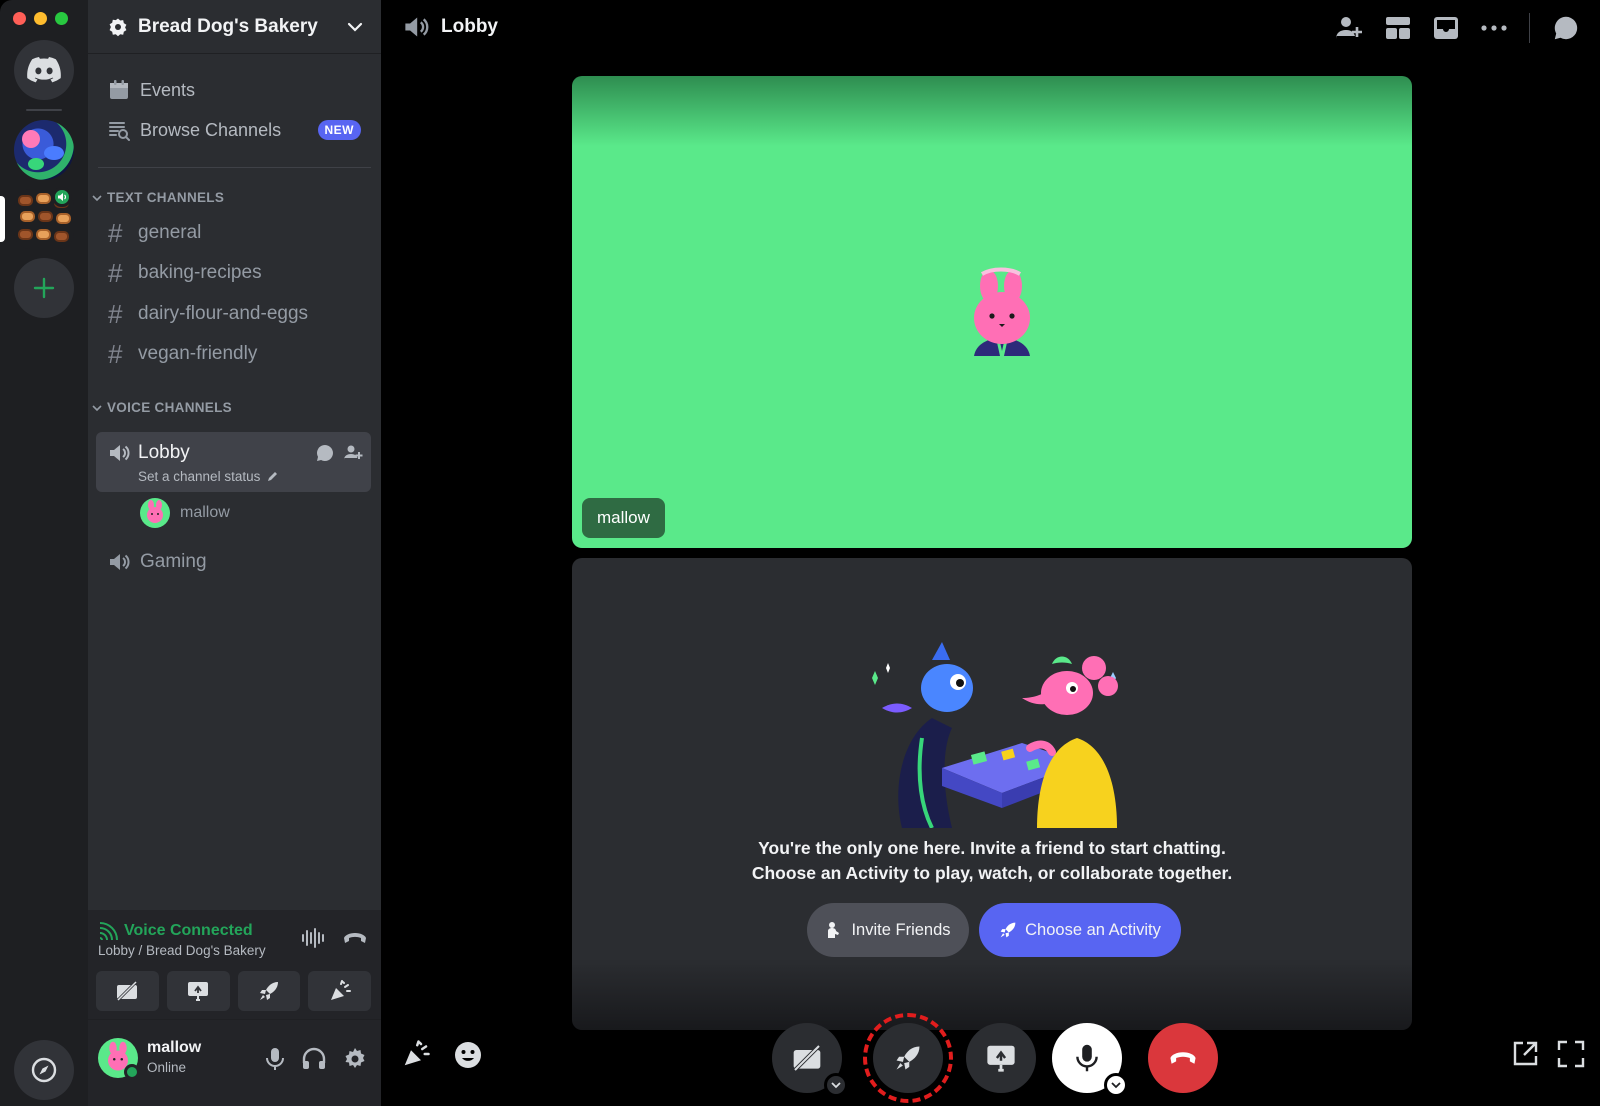  I want to click on close-window-button, so click(19, 18).